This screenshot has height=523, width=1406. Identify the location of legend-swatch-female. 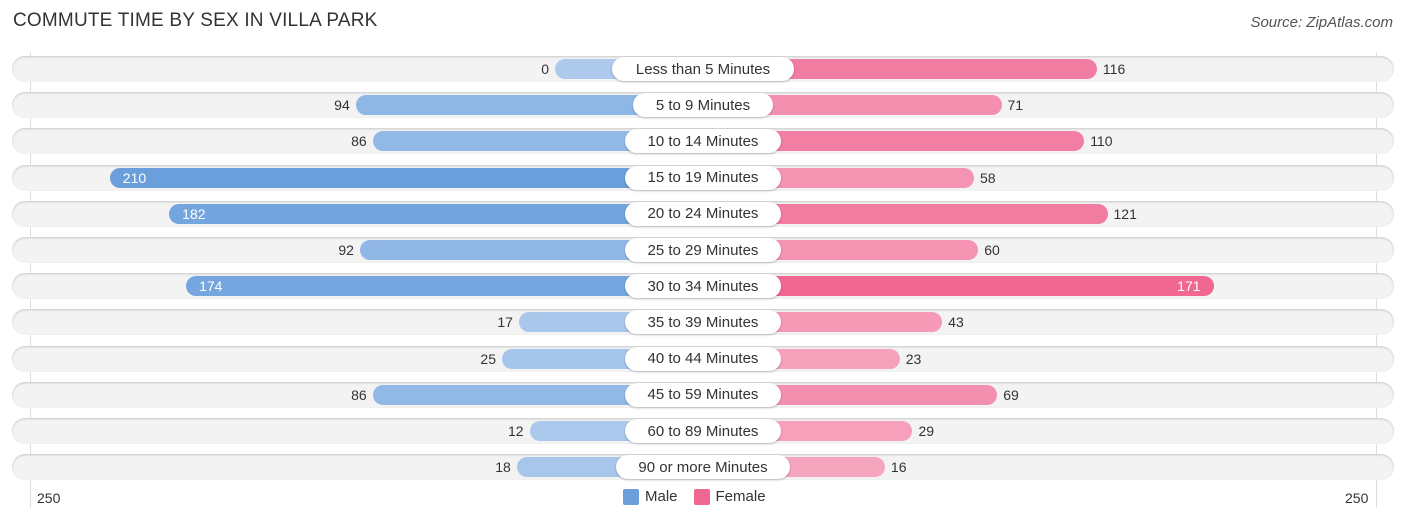
(701, 496).